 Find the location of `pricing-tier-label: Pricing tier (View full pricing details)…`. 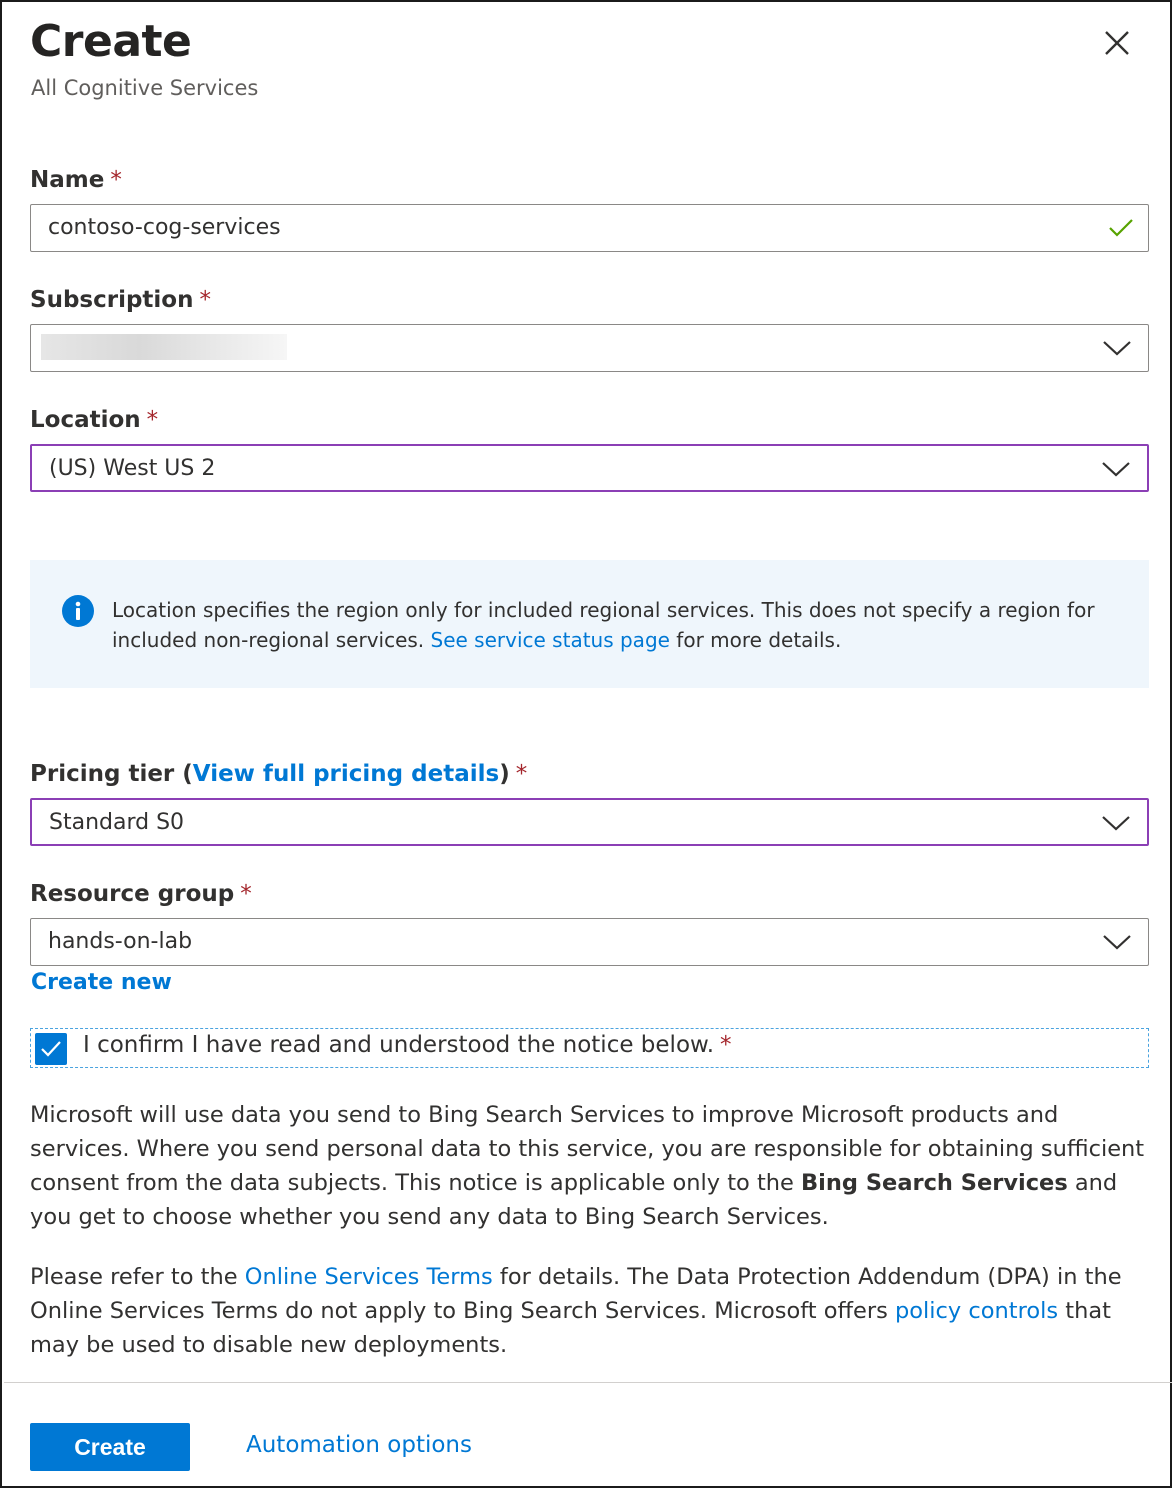

pricing-tier-label: Pricing tier (View full pricing details)… is located at coordinates (279, 774).